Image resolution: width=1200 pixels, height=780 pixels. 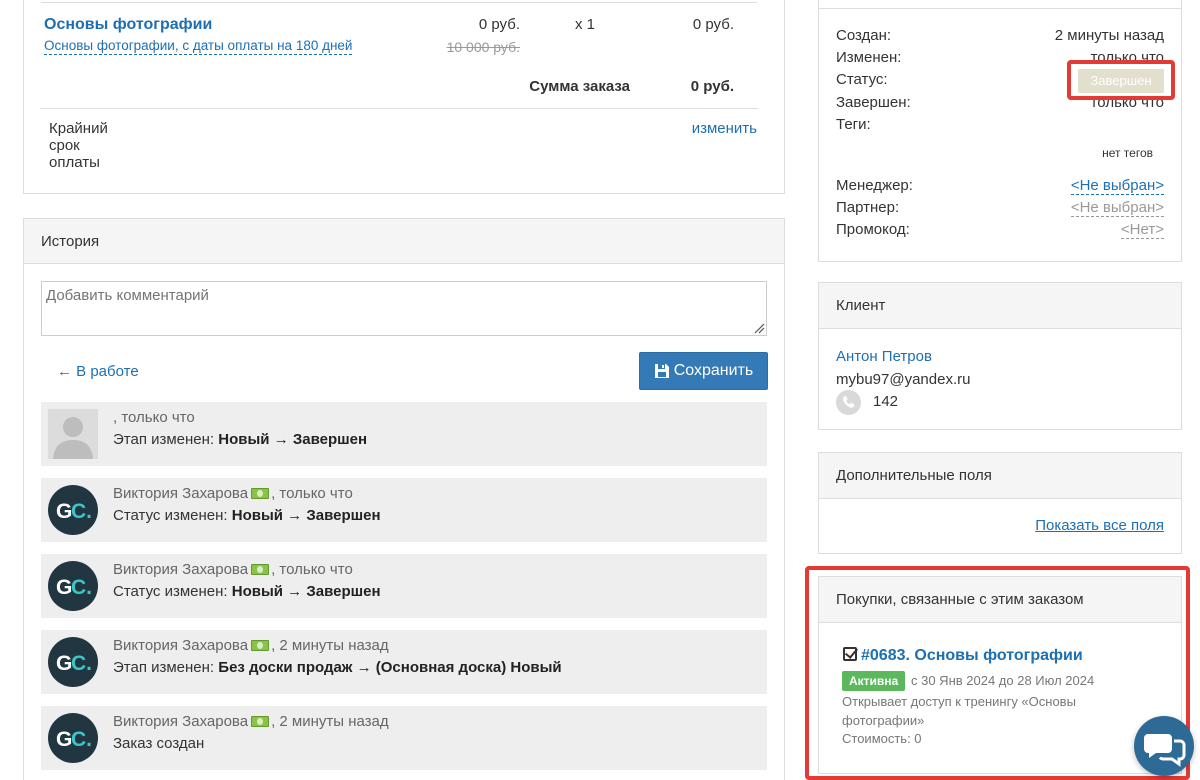 I want to click on user-placeholder-avatar, so click(x=73, y=434).